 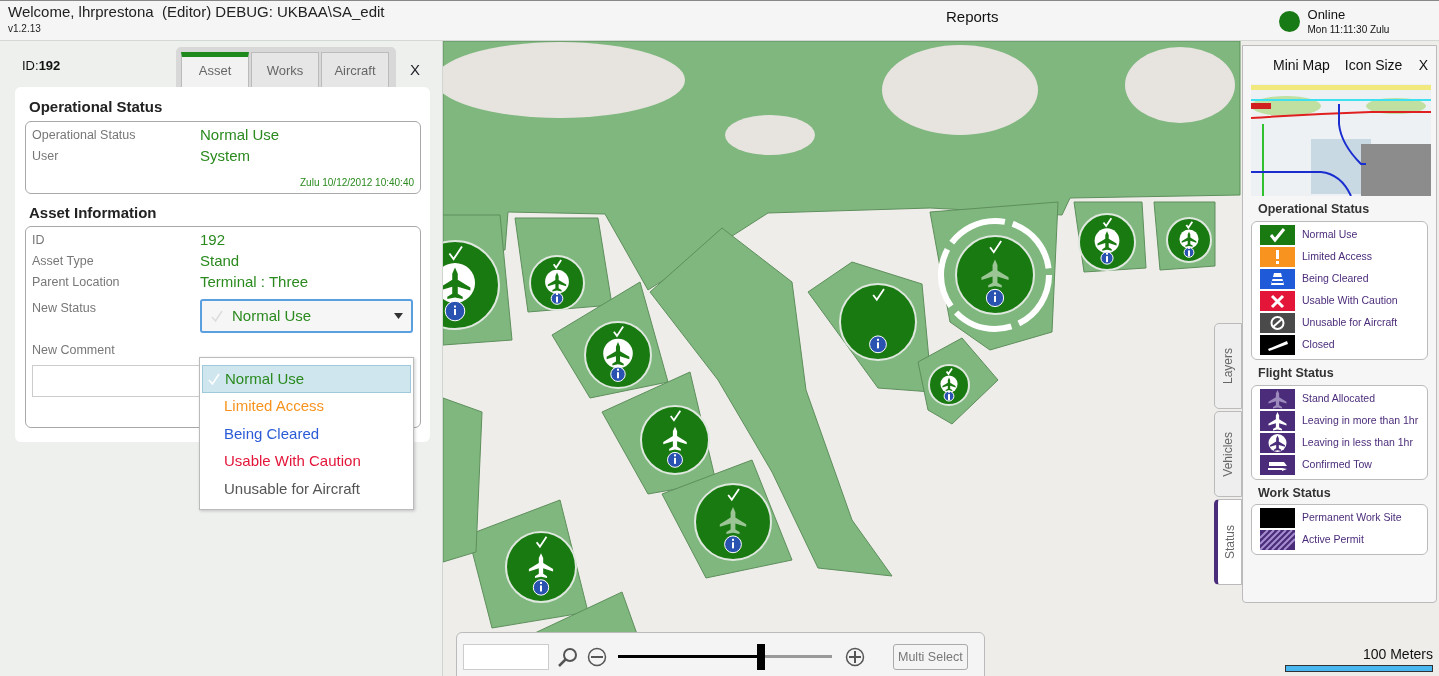 What do you see at coordinates (761, 657) in the screenshot?
I see `slider-thumb` at bounding box center [761, 657].